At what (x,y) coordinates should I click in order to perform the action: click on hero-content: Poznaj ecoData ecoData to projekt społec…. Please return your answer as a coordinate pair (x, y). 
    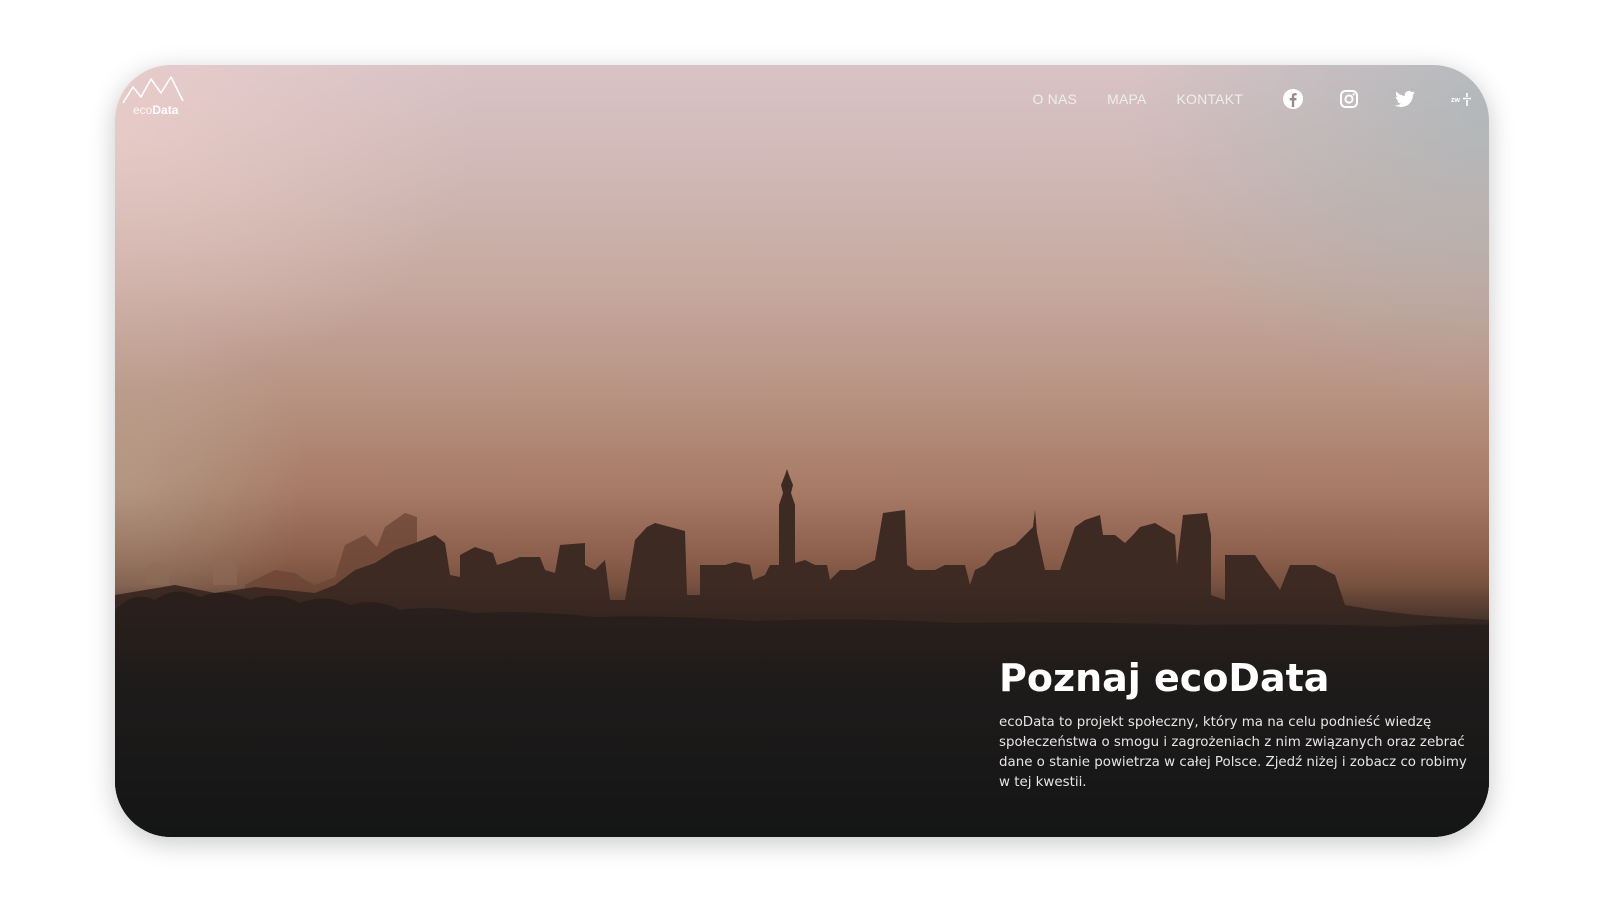
    Looking at the image, I should click on (1234, 724).